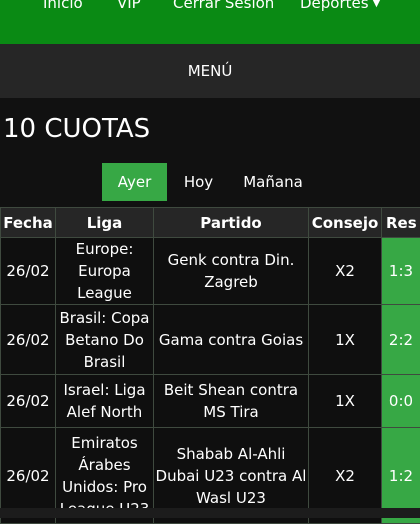  I want to click on cell-consejo: X2, so click(345, 271).